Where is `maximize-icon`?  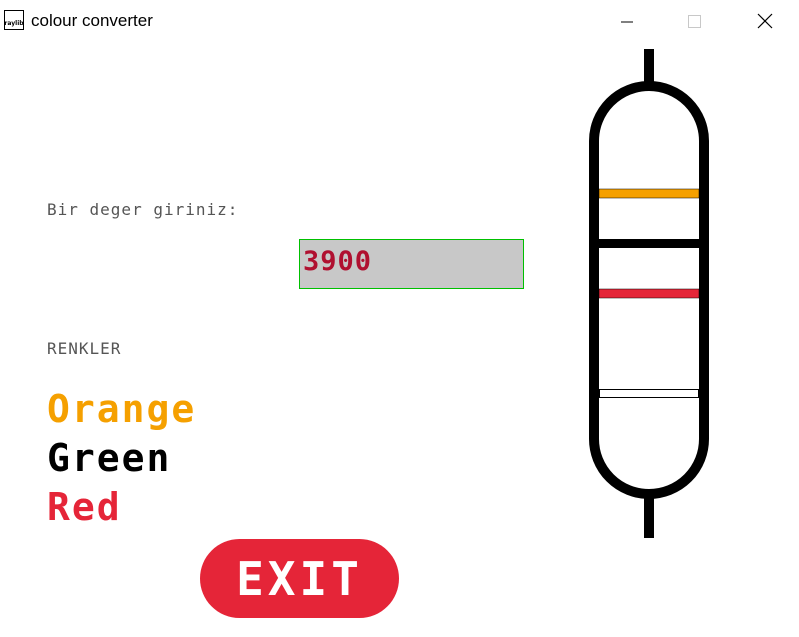 maximize-icon is located at coordinates (694, 21).